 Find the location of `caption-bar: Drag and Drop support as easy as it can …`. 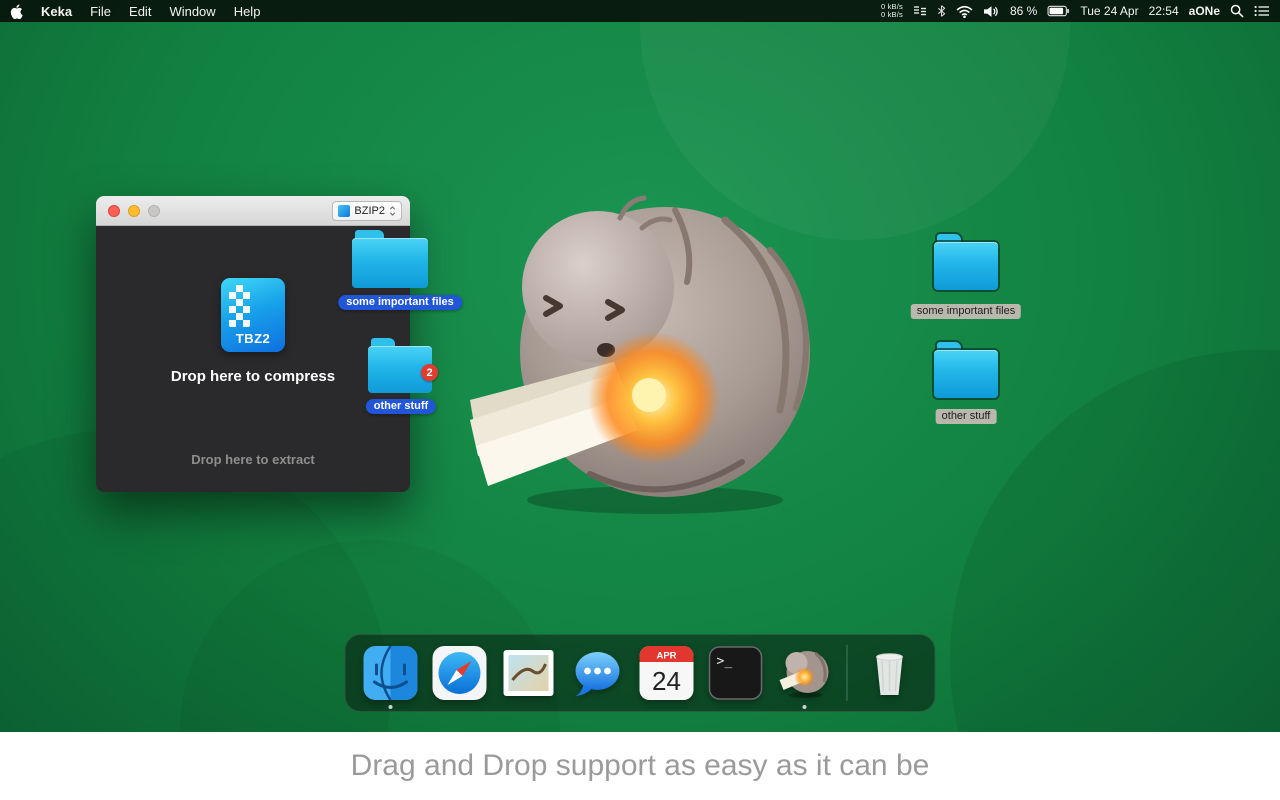

caption-bar: Drag and Drop support as easy as it can … is located at coordinates (640, 766).